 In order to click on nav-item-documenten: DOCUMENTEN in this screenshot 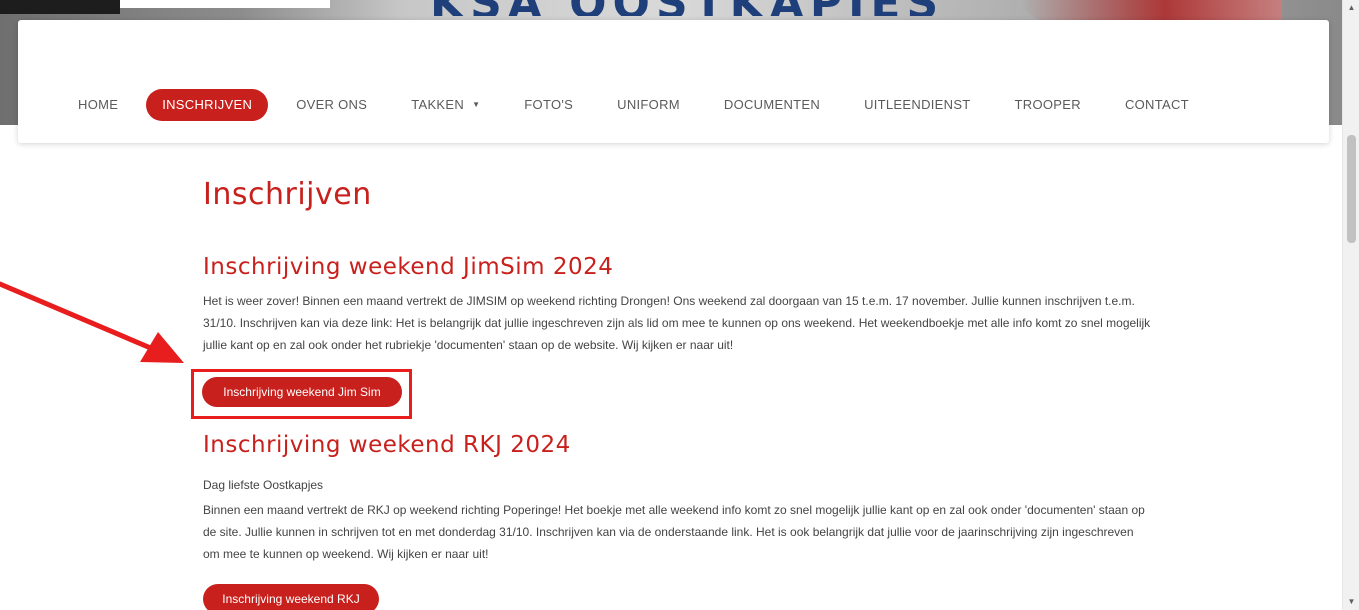, I will do `click(772, 105)`.